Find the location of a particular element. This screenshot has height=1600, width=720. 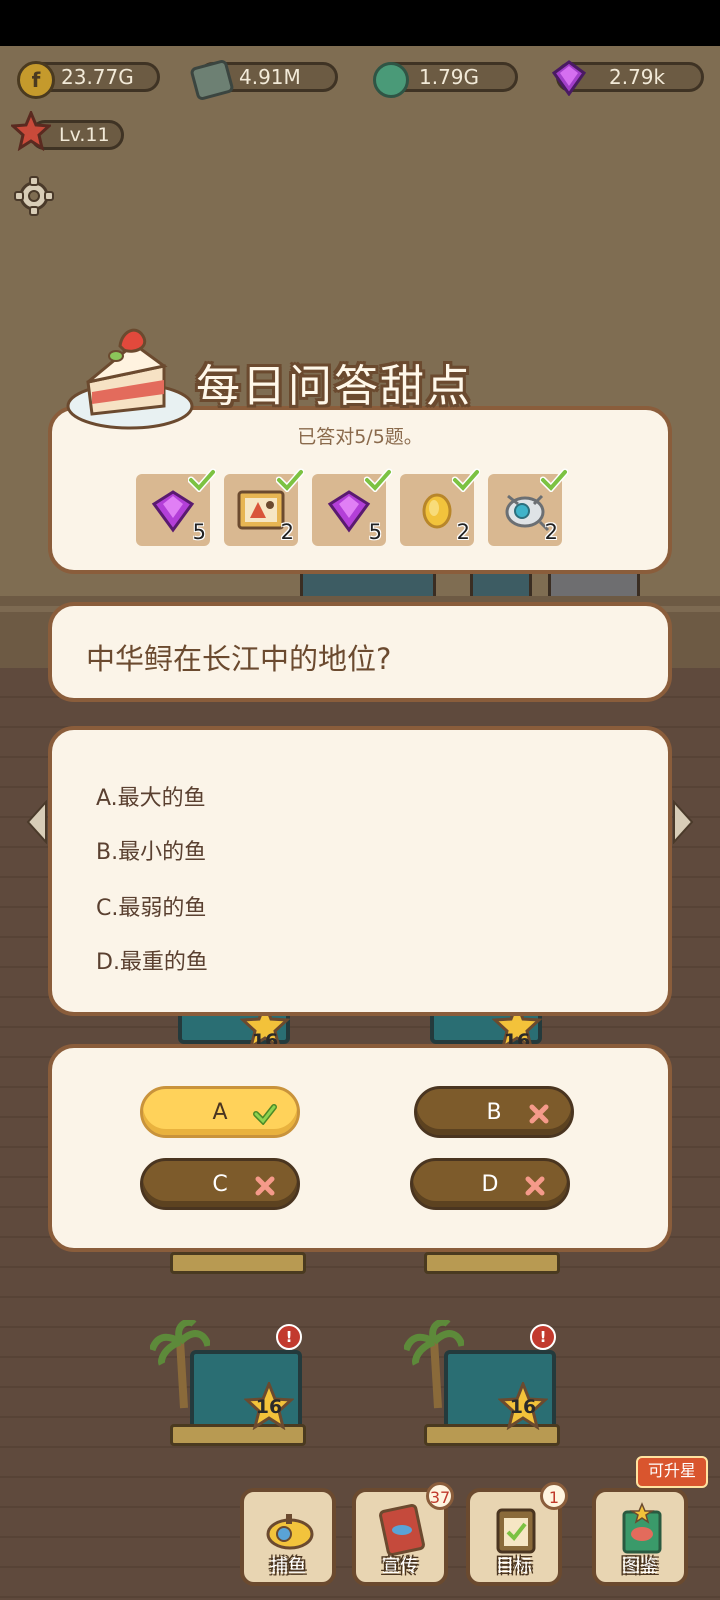

goals-label: 目标 is located at coordinates (514, 1566).